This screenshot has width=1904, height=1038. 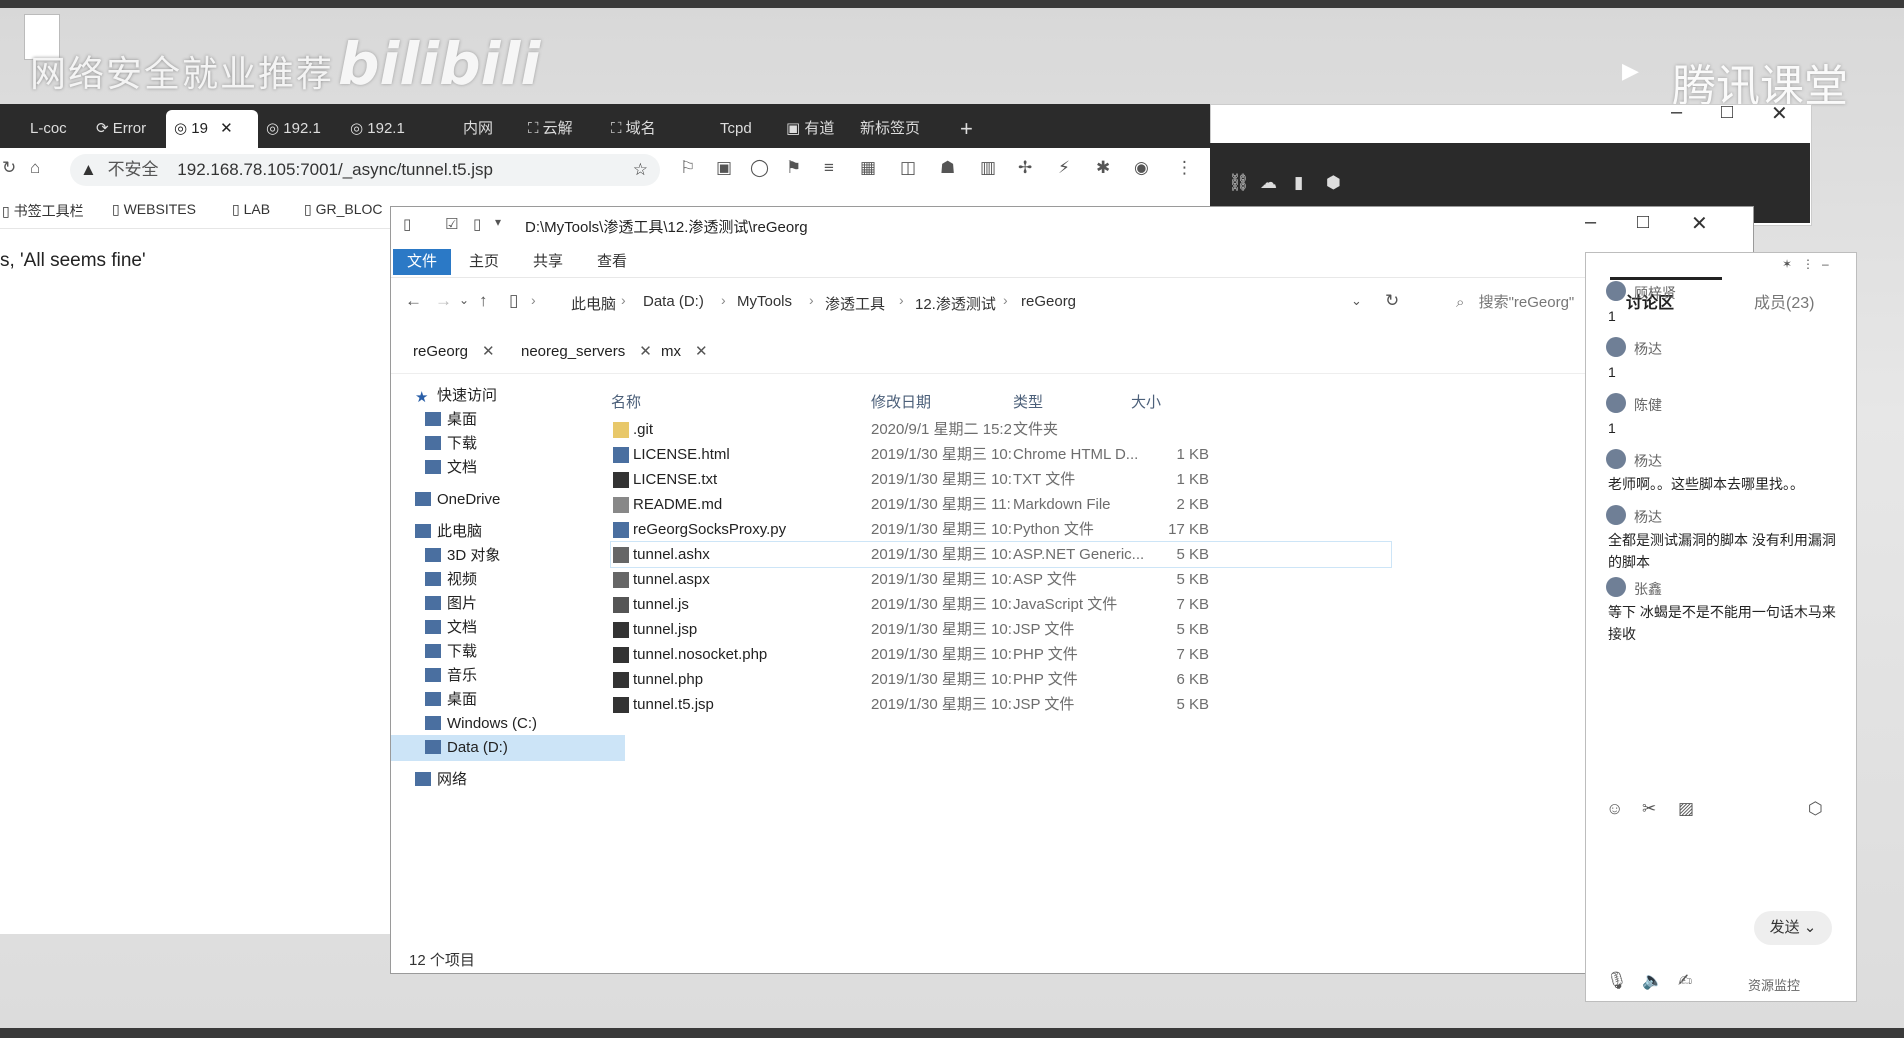 I want to click on file-row: tunnel.jsp 2019/1/30 星期三 10:... JSP 文件 5 KB, so click(x=1001, y=629).